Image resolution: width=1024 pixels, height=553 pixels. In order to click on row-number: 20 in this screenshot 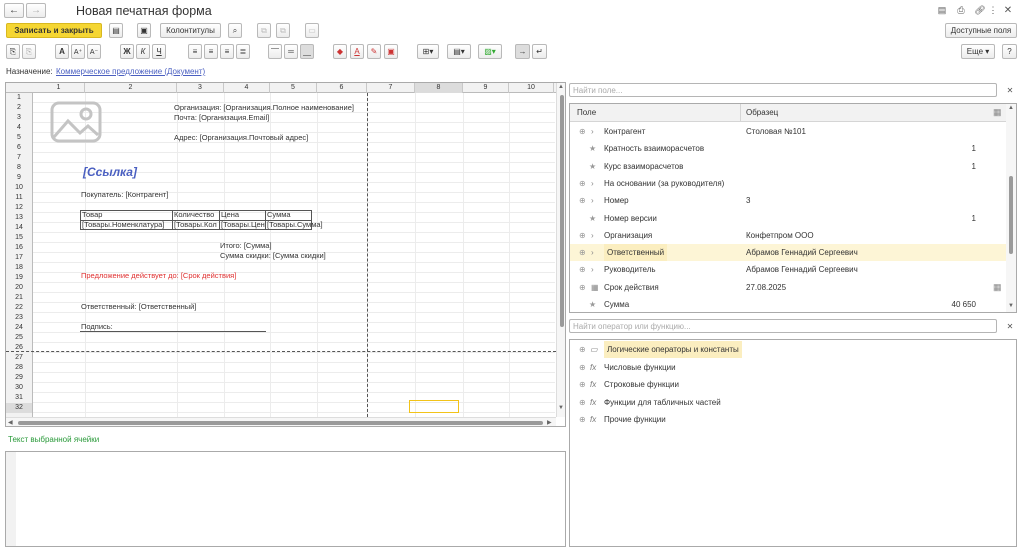, I will do `click(19, 288)`.